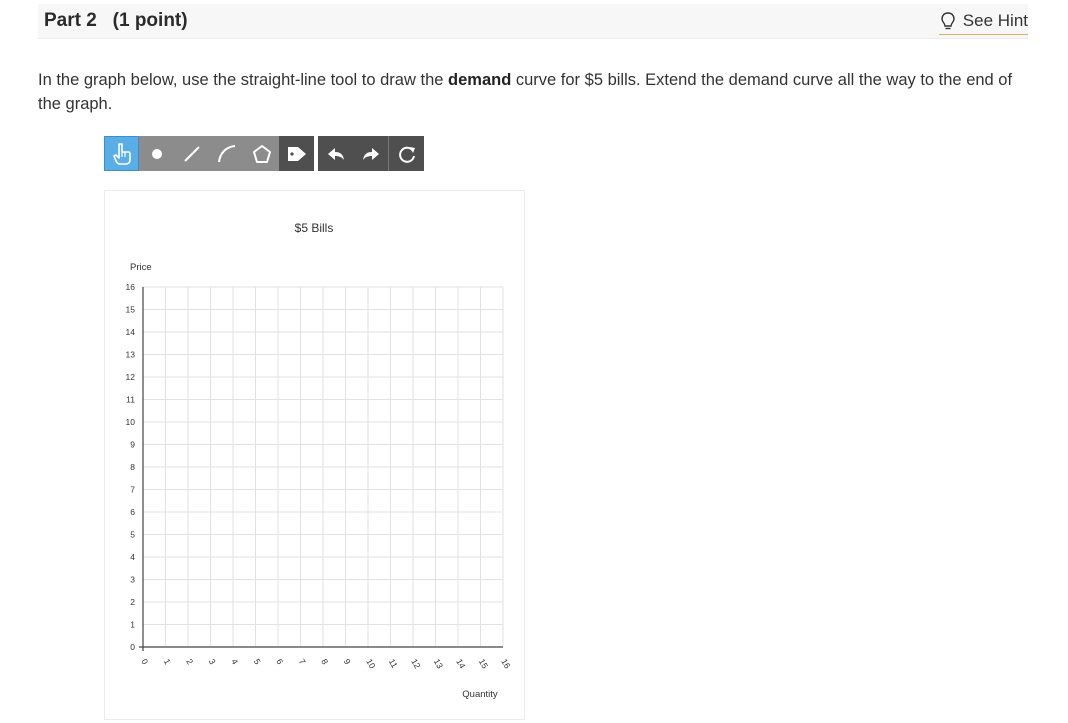  I want to click on curve-tool-button, so click(226, 153).